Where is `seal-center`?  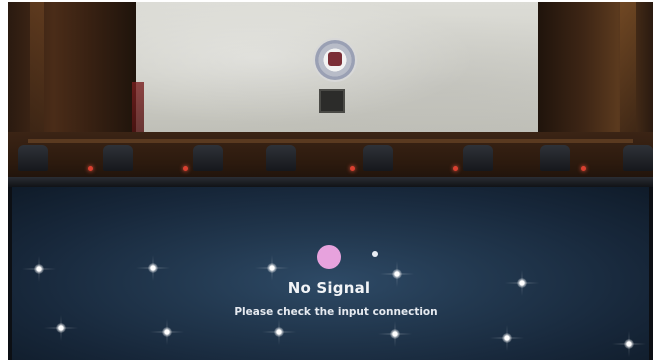 seal-center is located at coordinates (335, 59).